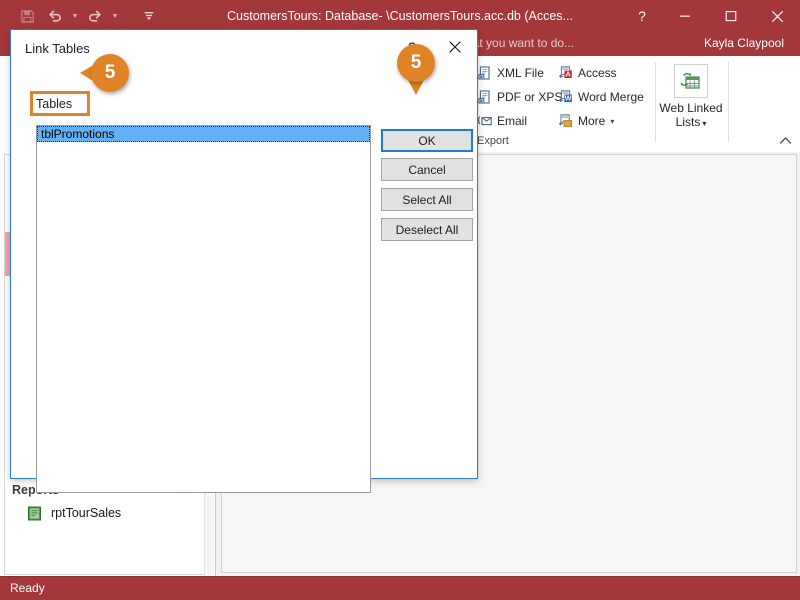 This screenshot has width=800, height=600. What do you see at coordinates (86, 513) in the screenshot?
I see `navigation-item-label: rptTourSales` at bounding box center [86, 513].